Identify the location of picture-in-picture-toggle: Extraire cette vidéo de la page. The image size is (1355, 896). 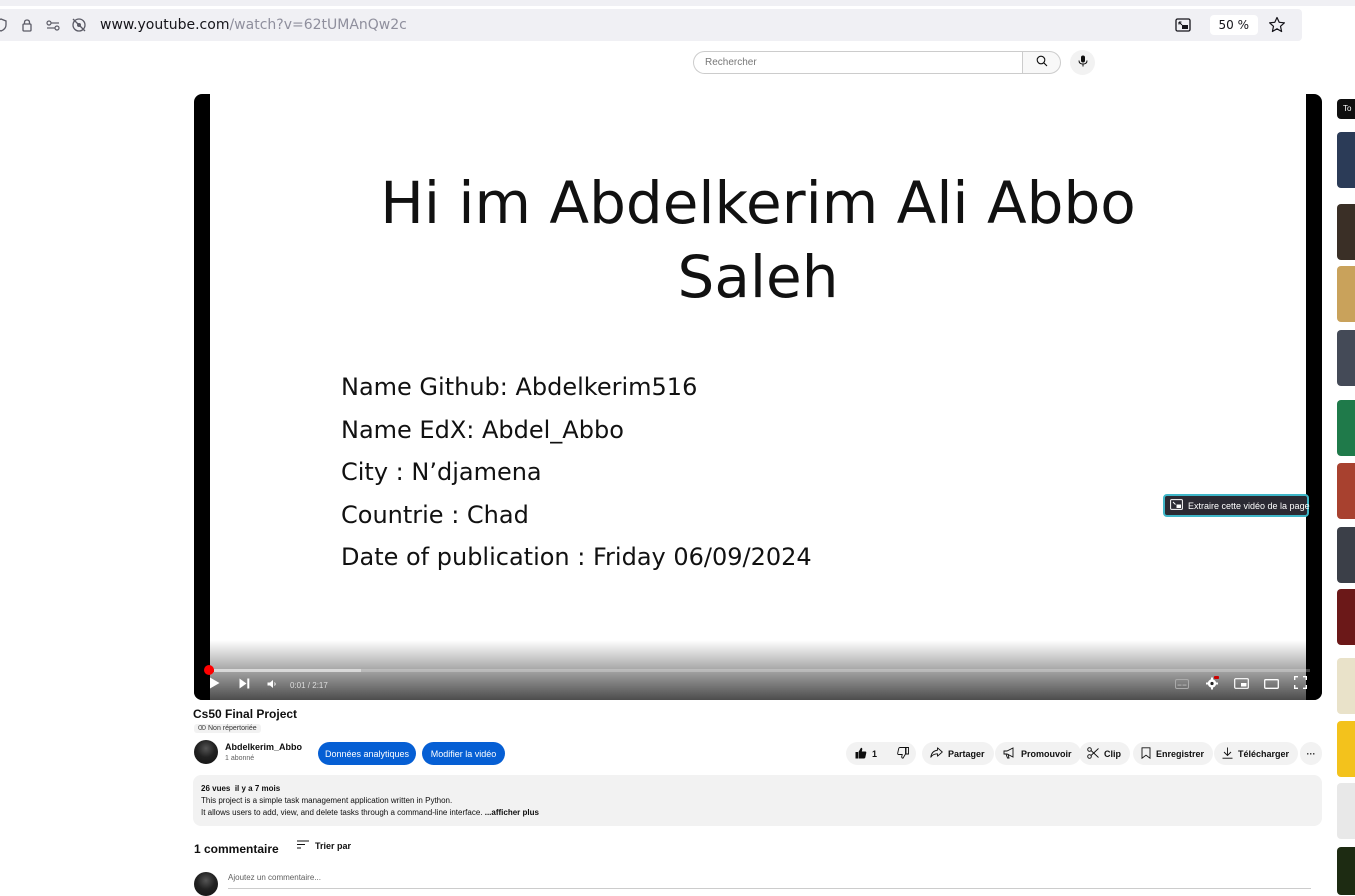
(1236, 505).